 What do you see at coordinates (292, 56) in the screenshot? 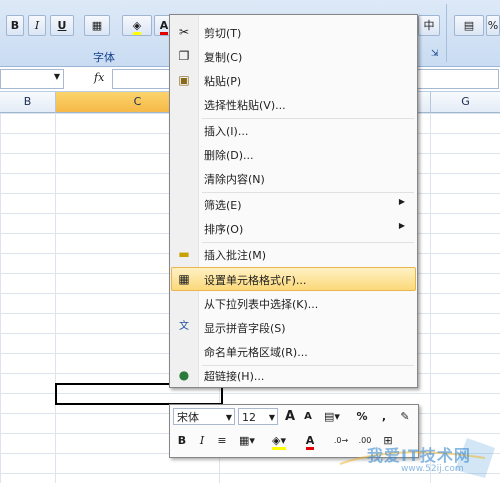
I see `menu-item-copy: ❐ 复制(C)` at bounding box center [292, 56].